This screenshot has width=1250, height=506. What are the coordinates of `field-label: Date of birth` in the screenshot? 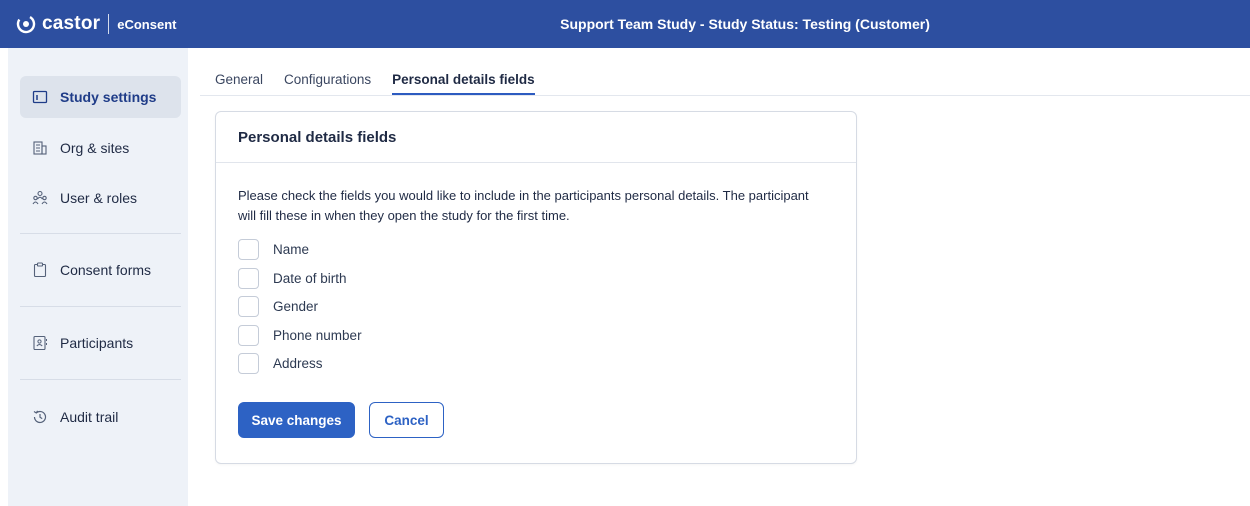 It's located at (310, 278).